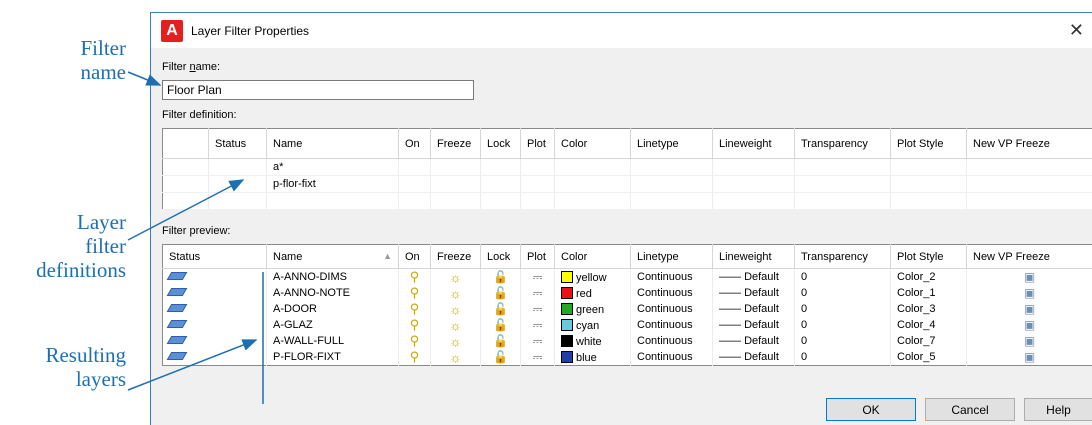 The image size is (1092, 425). Describe the element at coordinates (928, 309) in the screenshot. I see `plot-style-cell: Color_3` at that location.